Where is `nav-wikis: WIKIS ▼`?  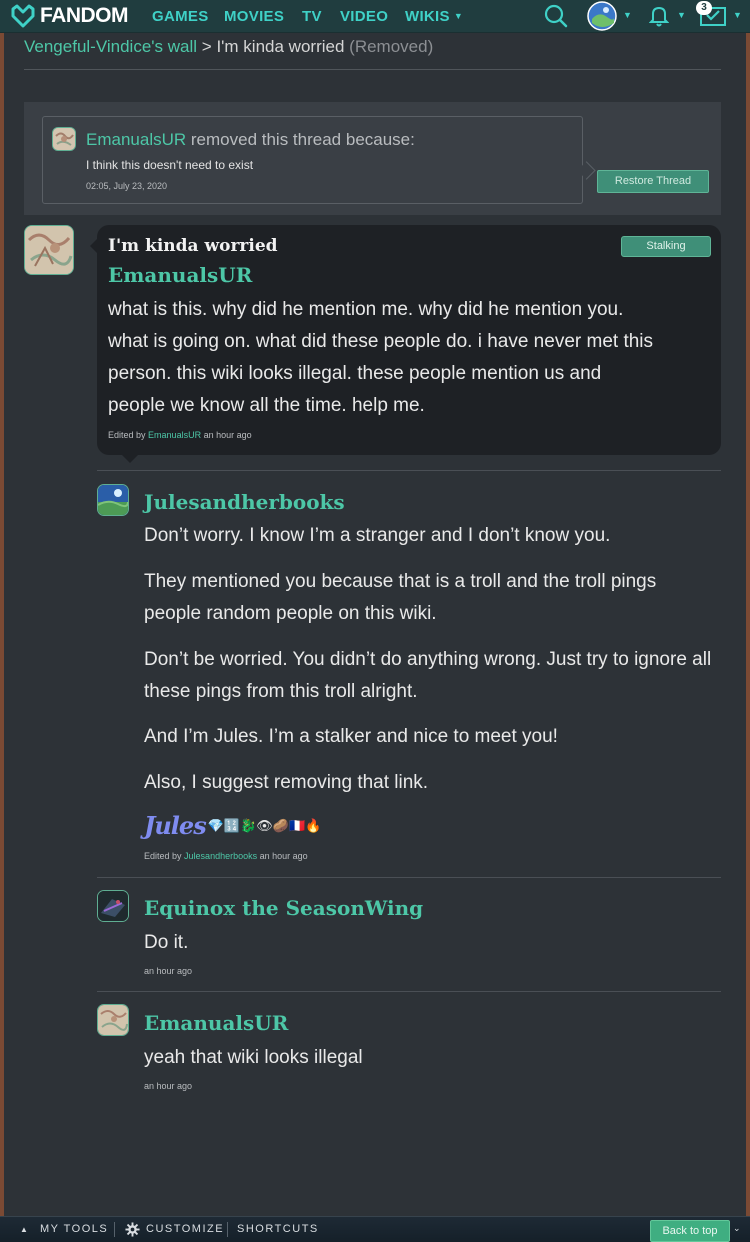
nav-wikis: WIKIS ▼ is located at coordinates (434, 16).